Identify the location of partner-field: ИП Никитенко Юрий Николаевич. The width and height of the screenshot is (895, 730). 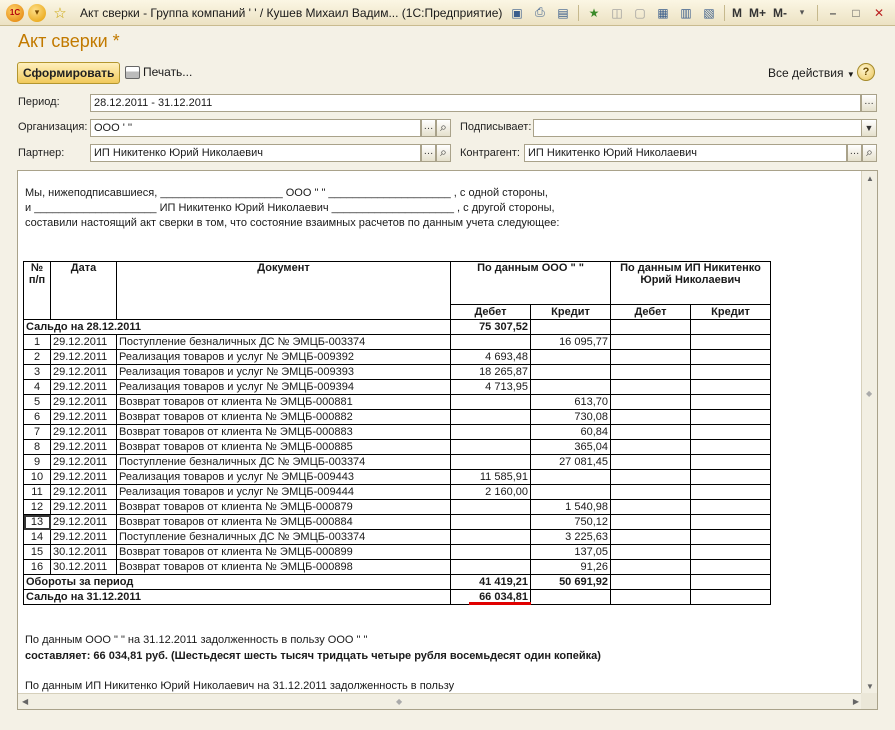
(255, 153).